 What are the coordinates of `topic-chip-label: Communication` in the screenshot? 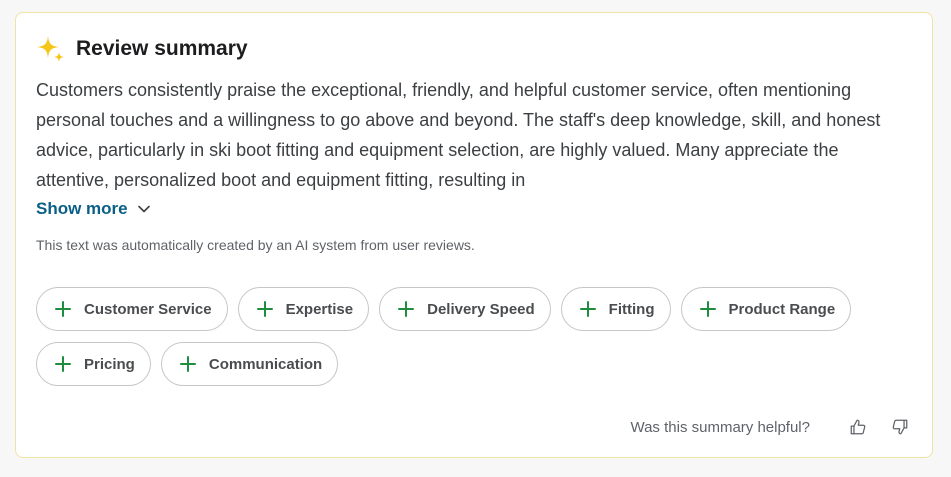 It's located at (265, 364).